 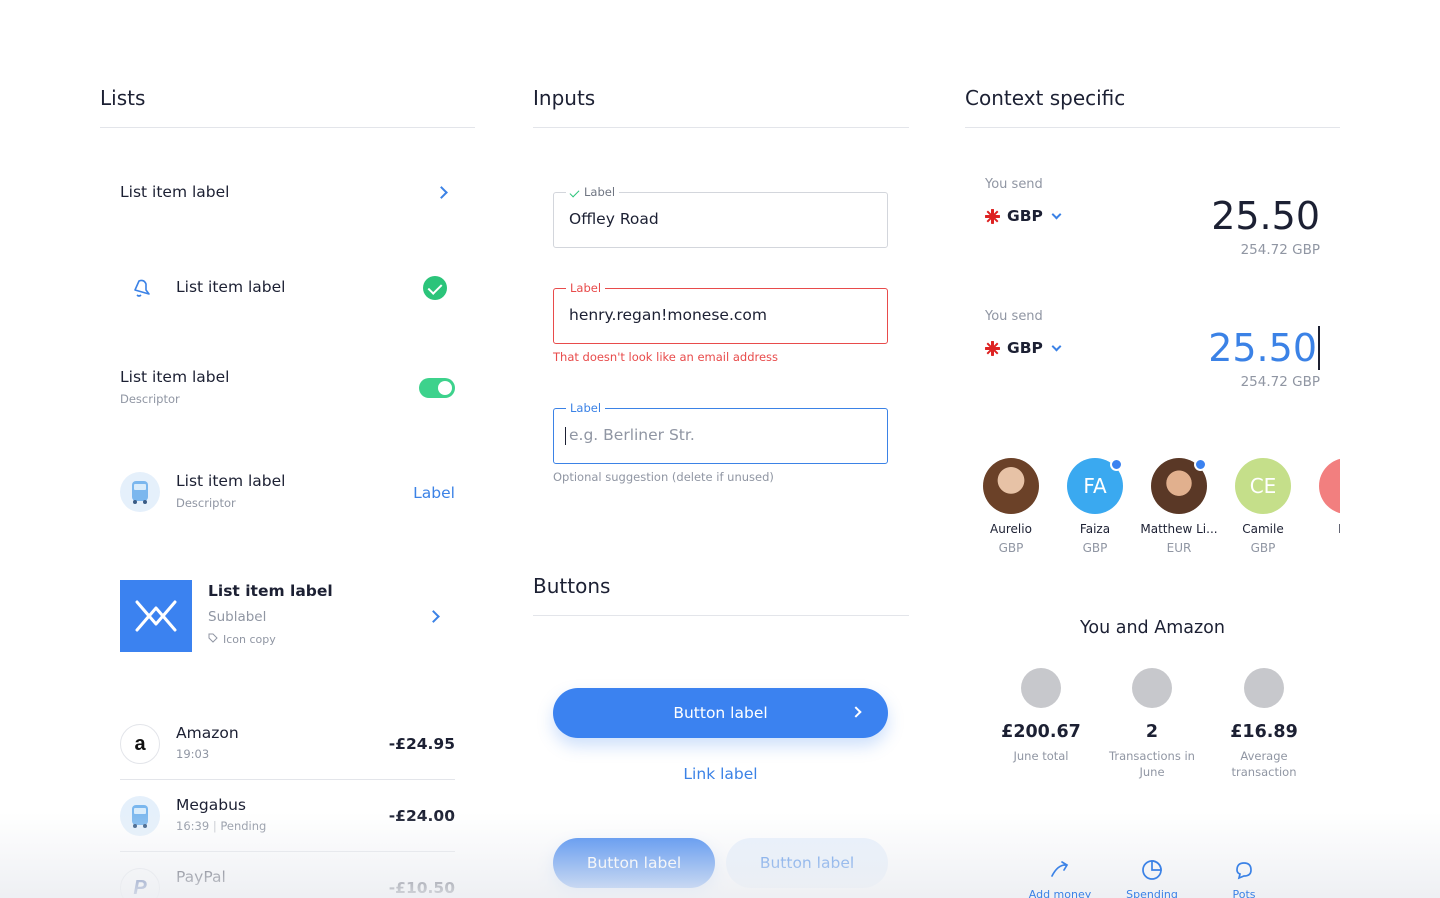 What do you see at coordinates (421, 744) in the screenshot?
I see `transaction-amount: -£24.95` at bounding box center [421, 744].